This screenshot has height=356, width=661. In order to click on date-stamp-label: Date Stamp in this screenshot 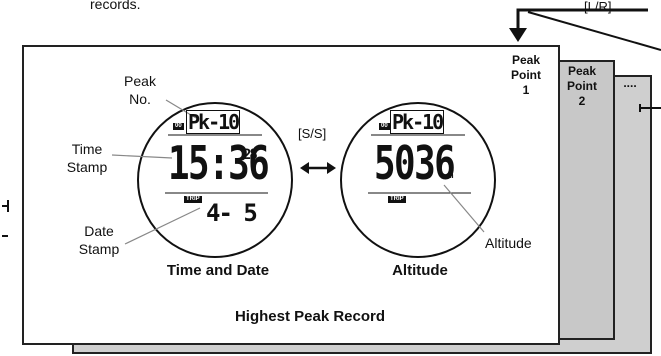, I will do `click(99, 240)`.